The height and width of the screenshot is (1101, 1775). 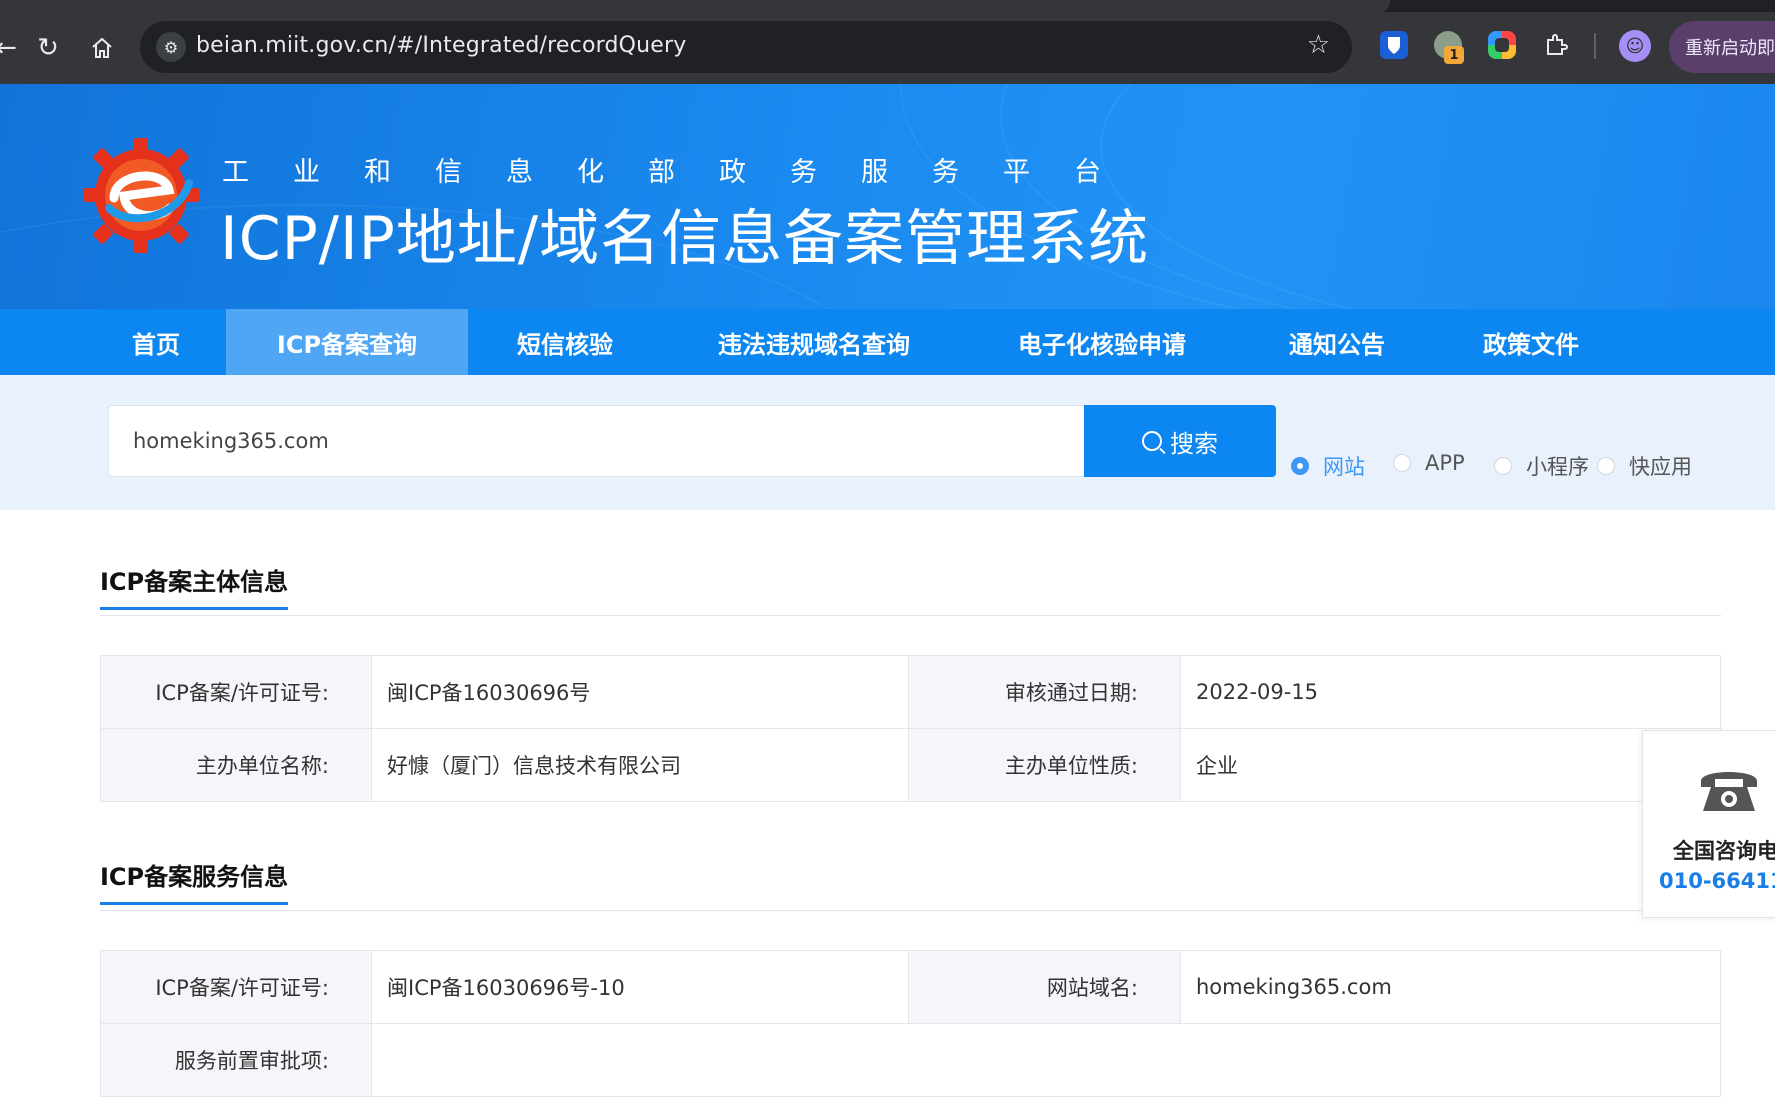 I want to click on table-value: 2022-09-15, so click(x=1450, y=692).